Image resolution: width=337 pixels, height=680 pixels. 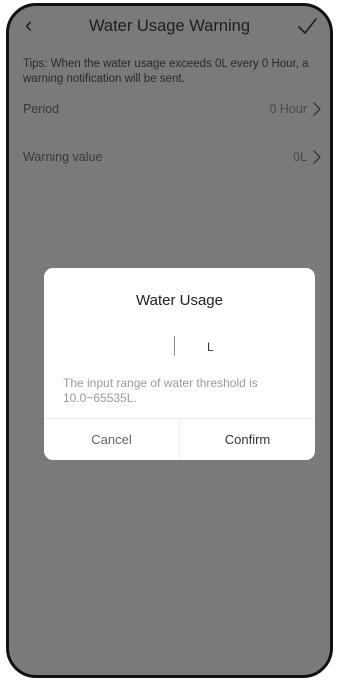 I want to click on period-value: 0 Hour, so click(x=288, y=109).